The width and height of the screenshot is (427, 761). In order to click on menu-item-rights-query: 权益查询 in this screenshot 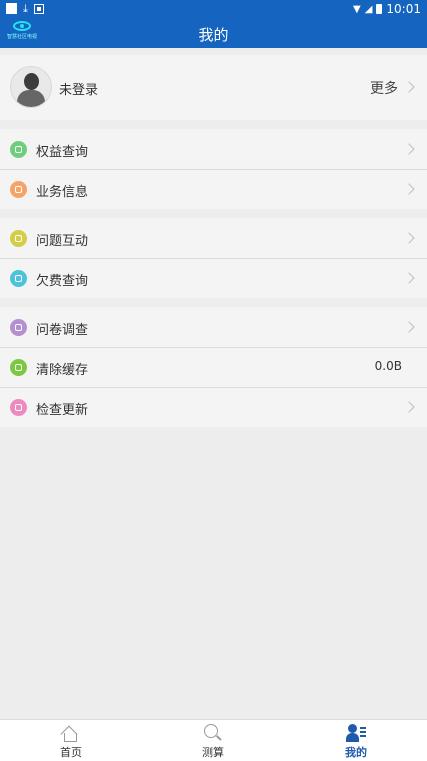, I will do `click(213, 149)`.